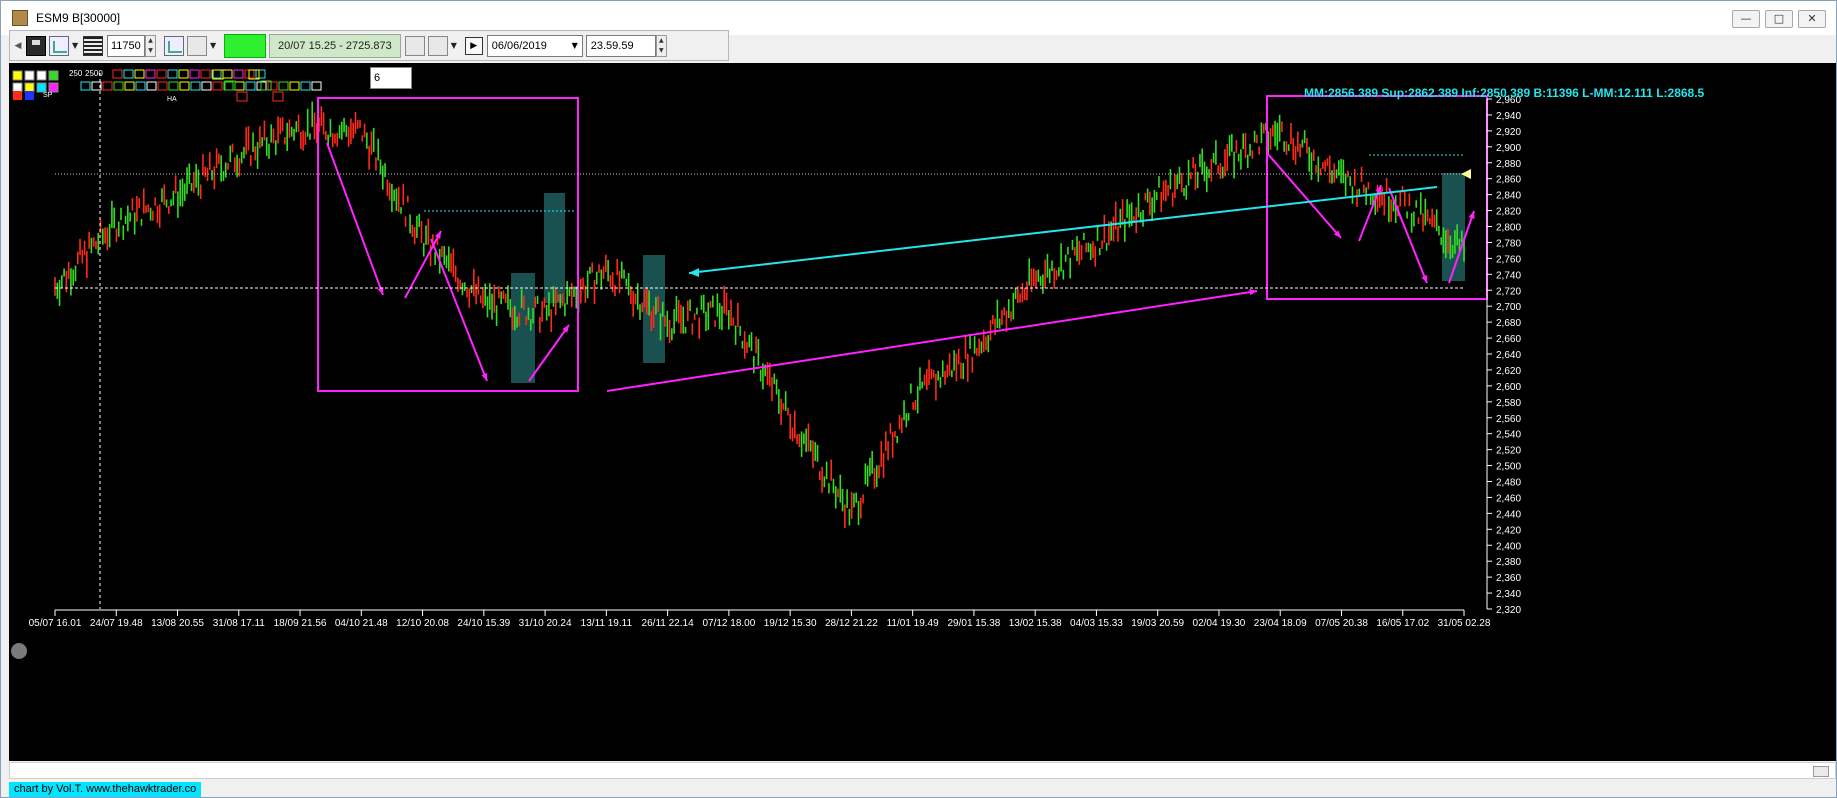  What do you see at coordinates (48, 95) in the screenshot?
I see `indicator-label: SP` at bounding box center [48, 95].